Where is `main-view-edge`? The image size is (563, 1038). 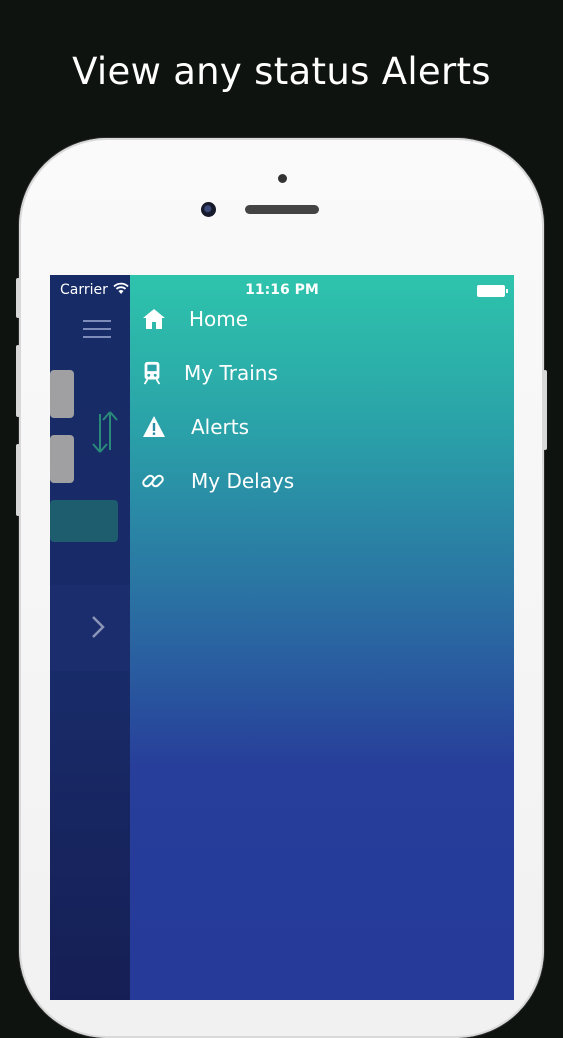 main-view-edge is located at coordinates (90, 637).